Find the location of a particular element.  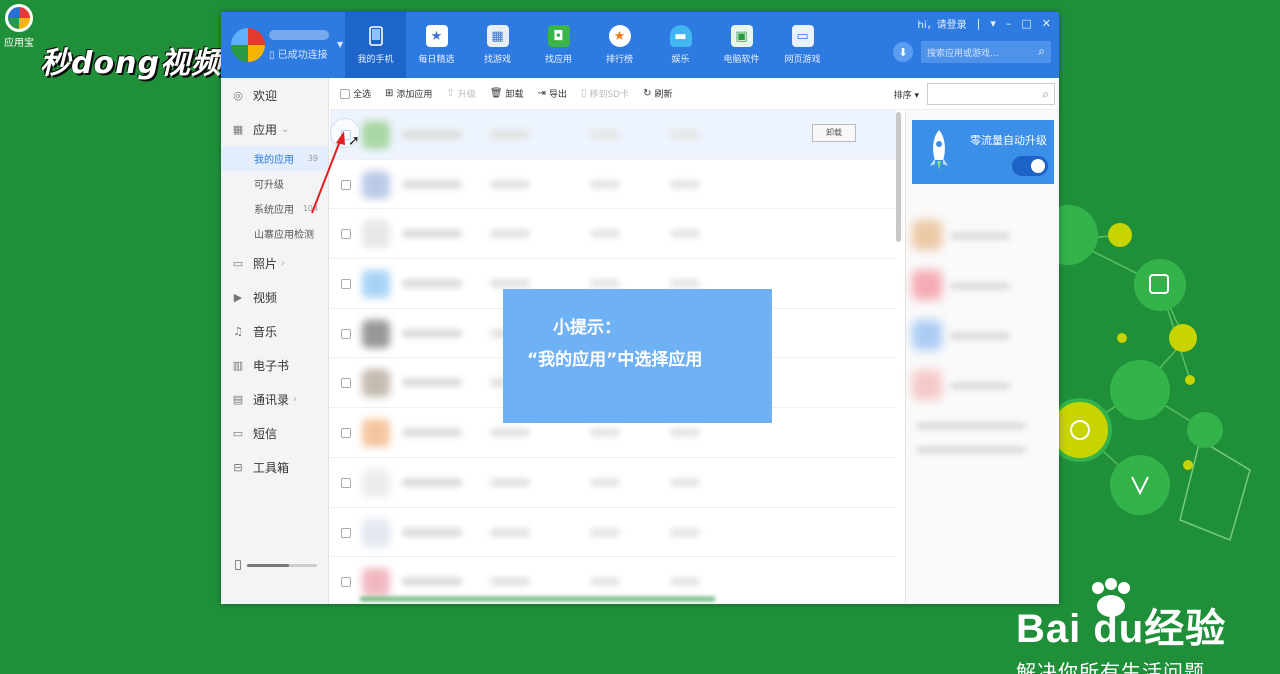

nav-daily-picks: ★ 每日精选 is located at coordinates (436, 45).